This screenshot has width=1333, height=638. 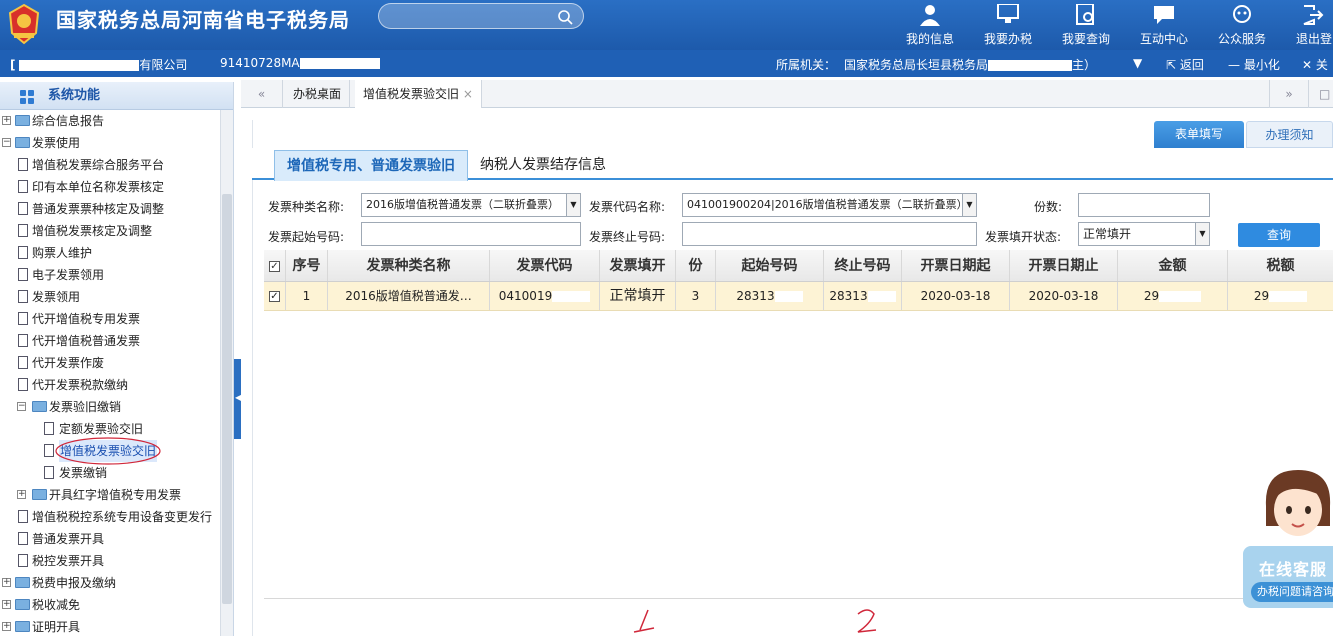 I want to click on annotation-oval, so click(x=108, y=451).